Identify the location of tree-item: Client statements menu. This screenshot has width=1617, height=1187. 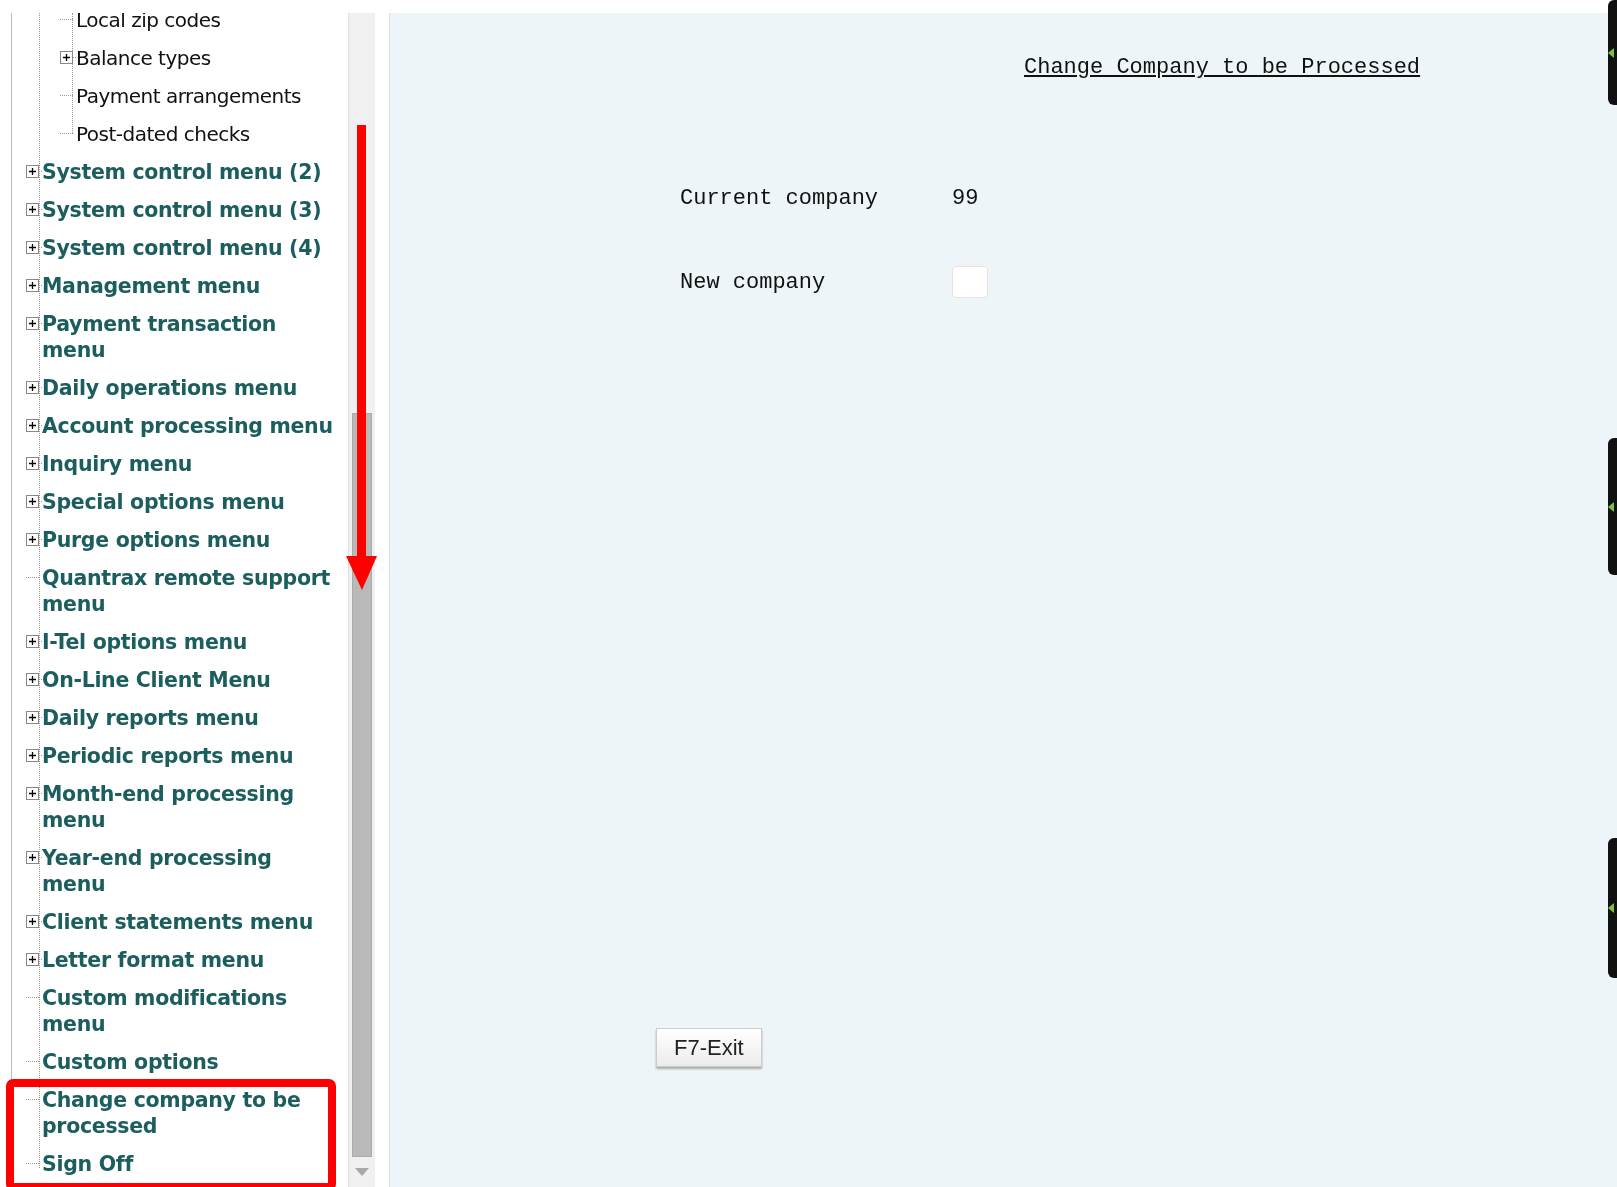
(177, 922).